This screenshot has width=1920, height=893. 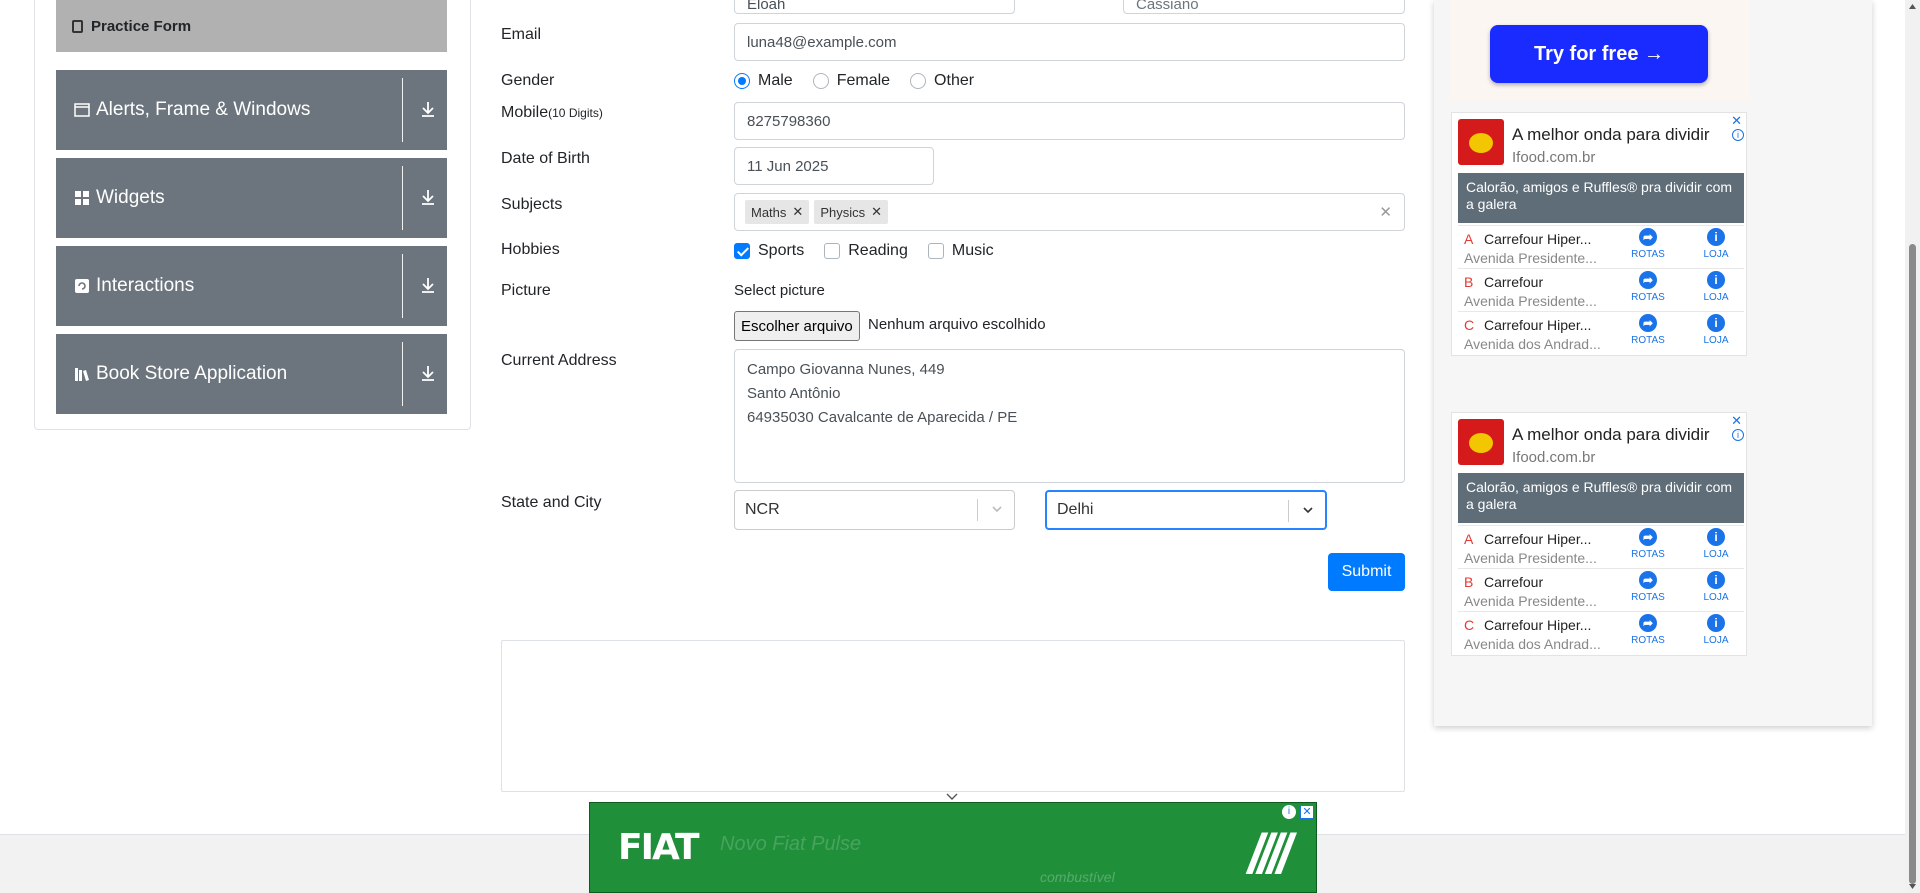 What do you see at coordinates (1599, 54) in the screenshot?
I see `try-for-free-button: Try for free →` at bounding box center [1599, 54].